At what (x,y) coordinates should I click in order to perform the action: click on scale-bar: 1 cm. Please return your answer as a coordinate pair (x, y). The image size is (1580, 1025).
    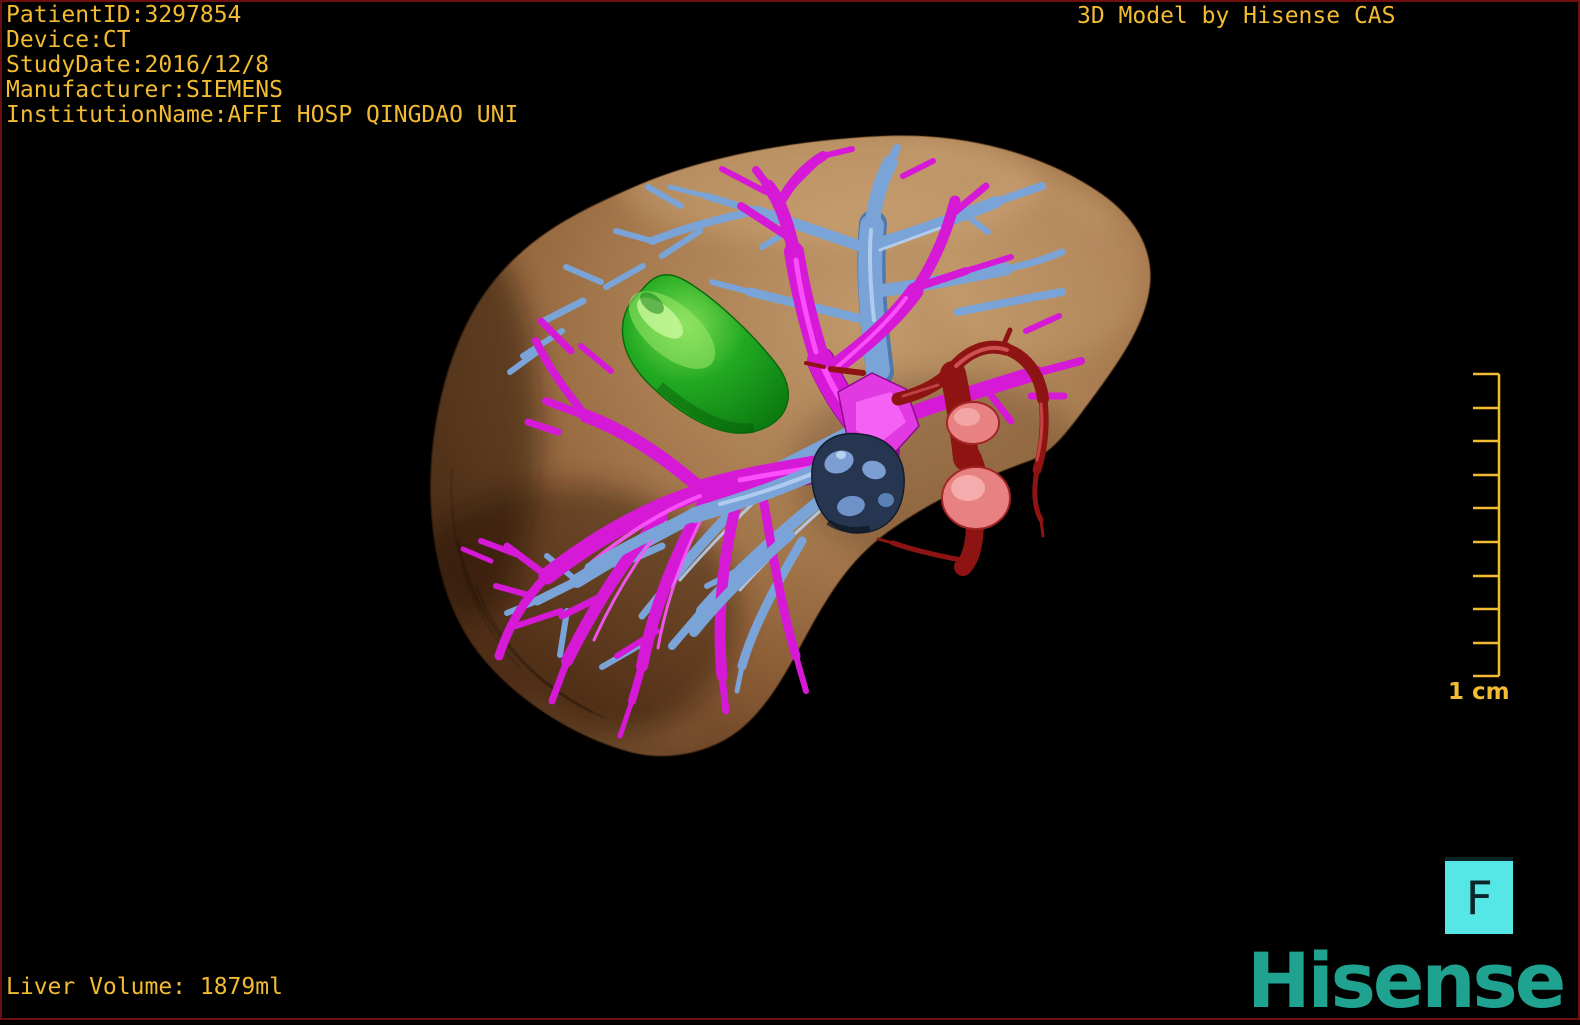
    Looking at the image, I should click on (1479, 538).